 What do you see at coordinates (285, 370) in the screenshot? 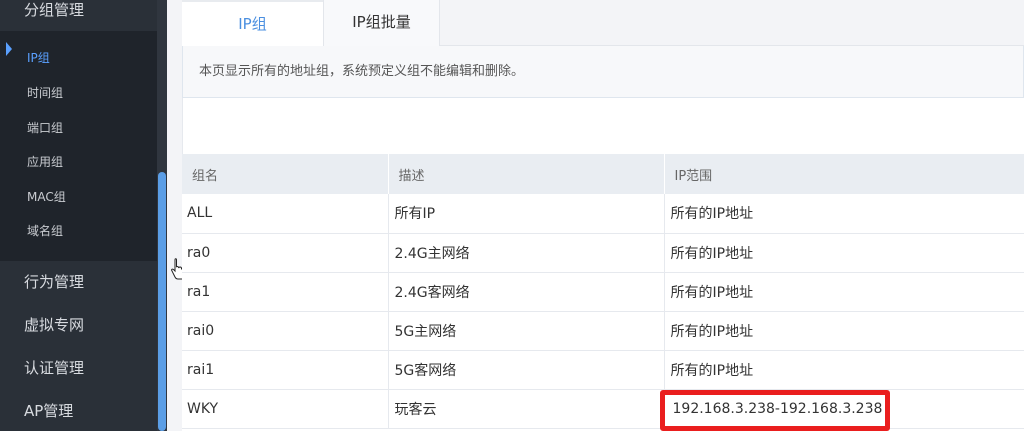
I see `cell-group-name: rai1` at bounding box center [285, 370].